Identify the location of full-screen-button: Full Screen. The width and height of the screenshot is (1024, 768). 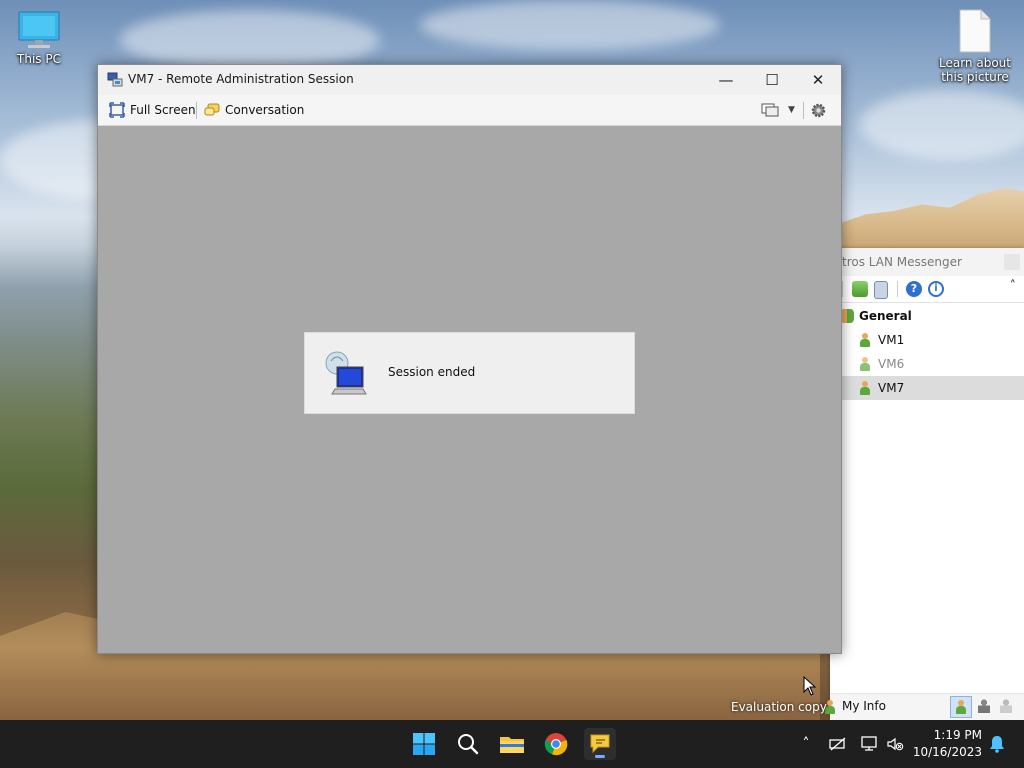
(152, 110).